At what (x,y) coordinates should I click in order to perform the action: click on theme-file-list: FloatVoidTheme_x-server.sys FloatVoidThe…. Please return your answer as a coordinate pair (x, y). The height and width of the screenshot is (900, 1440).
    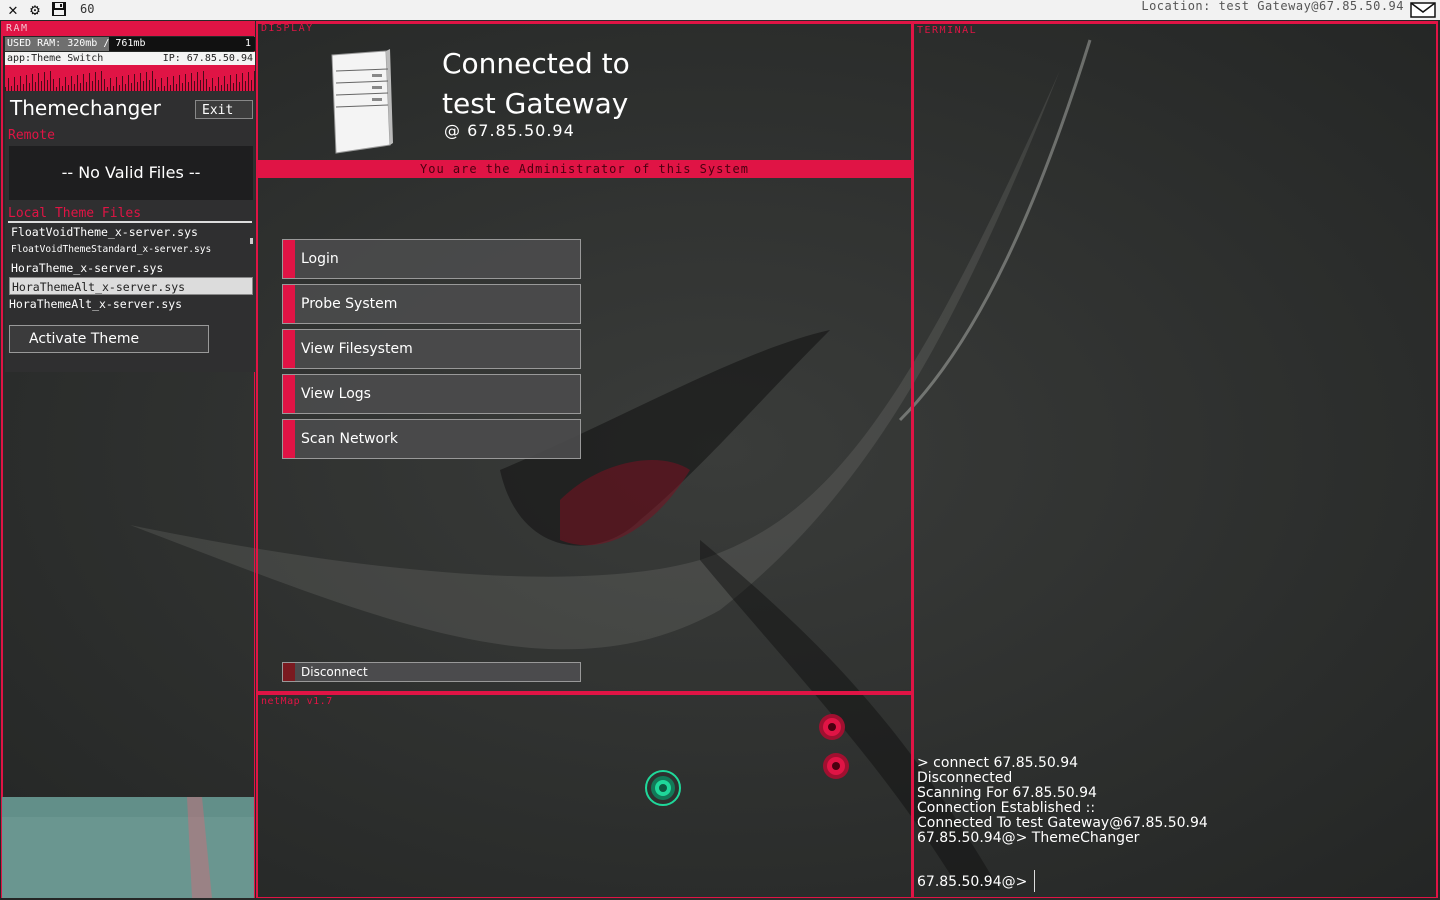
    Looking at the image, I should click on (131, 268).